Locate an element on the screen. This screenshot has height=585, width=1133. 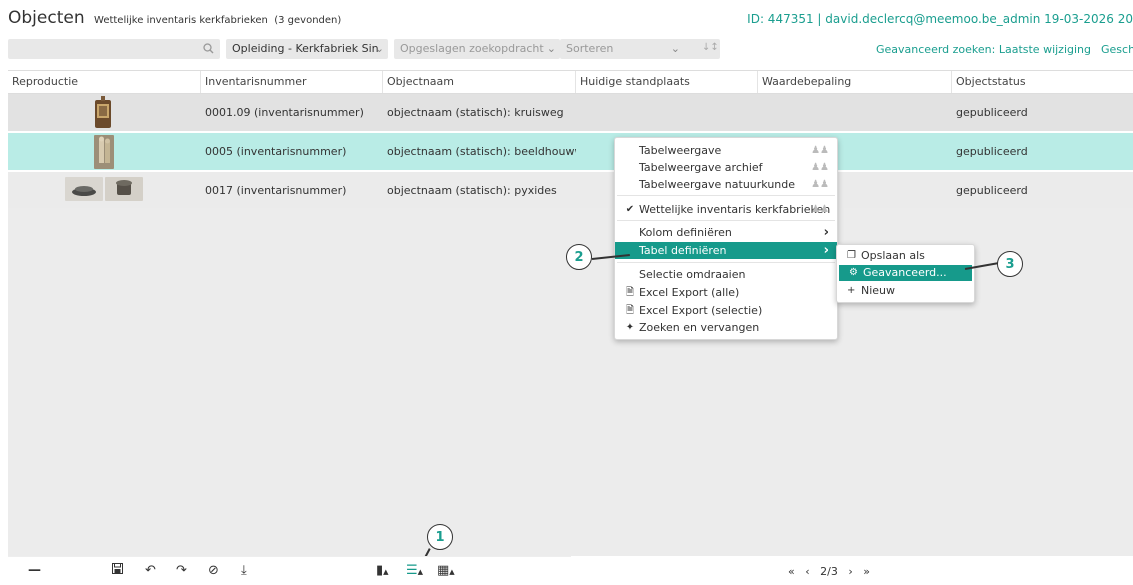
menu-item-zoeken-vervangen: ✦ Zoeken en vervangen is located at coordinates (726, 327).